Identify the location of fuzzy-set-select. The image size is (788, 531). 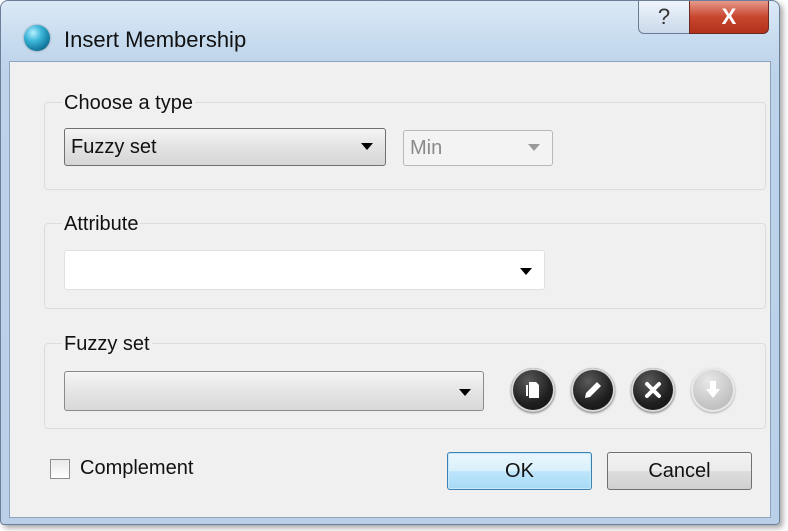
(274, 391).